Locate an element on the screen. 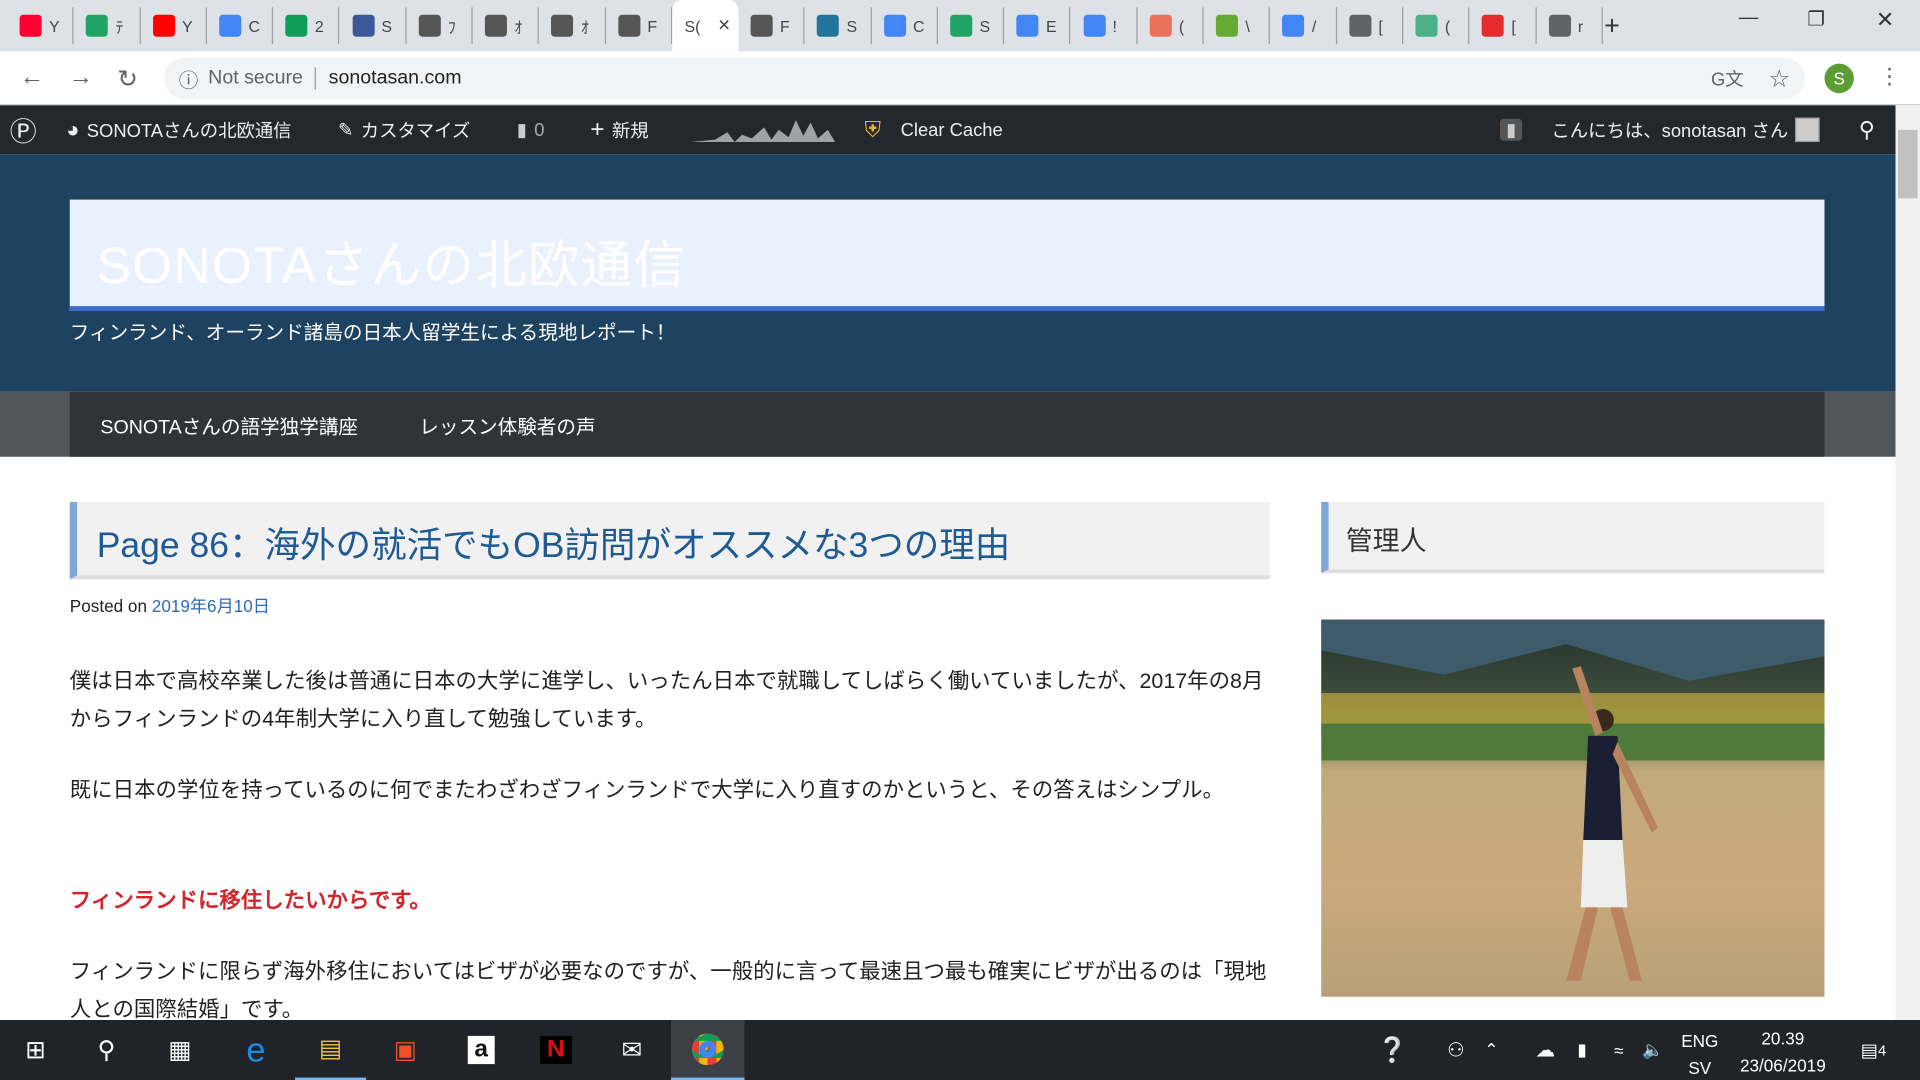  show-hidden-icons-icon: ⌃ is located at coordinates (1491, 1050).